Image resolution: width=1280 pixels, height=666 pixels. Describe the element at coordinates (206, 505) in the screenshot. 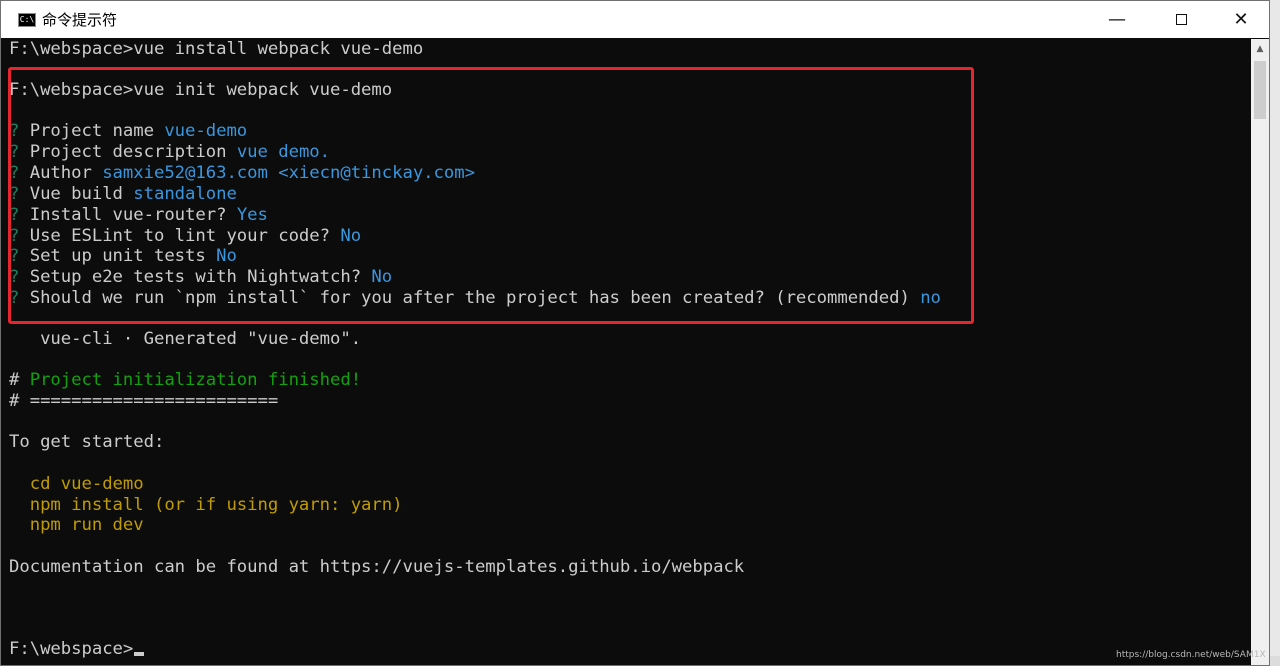

I see `instruction-step: npm install (or if using yarn: yarn)` at that location.